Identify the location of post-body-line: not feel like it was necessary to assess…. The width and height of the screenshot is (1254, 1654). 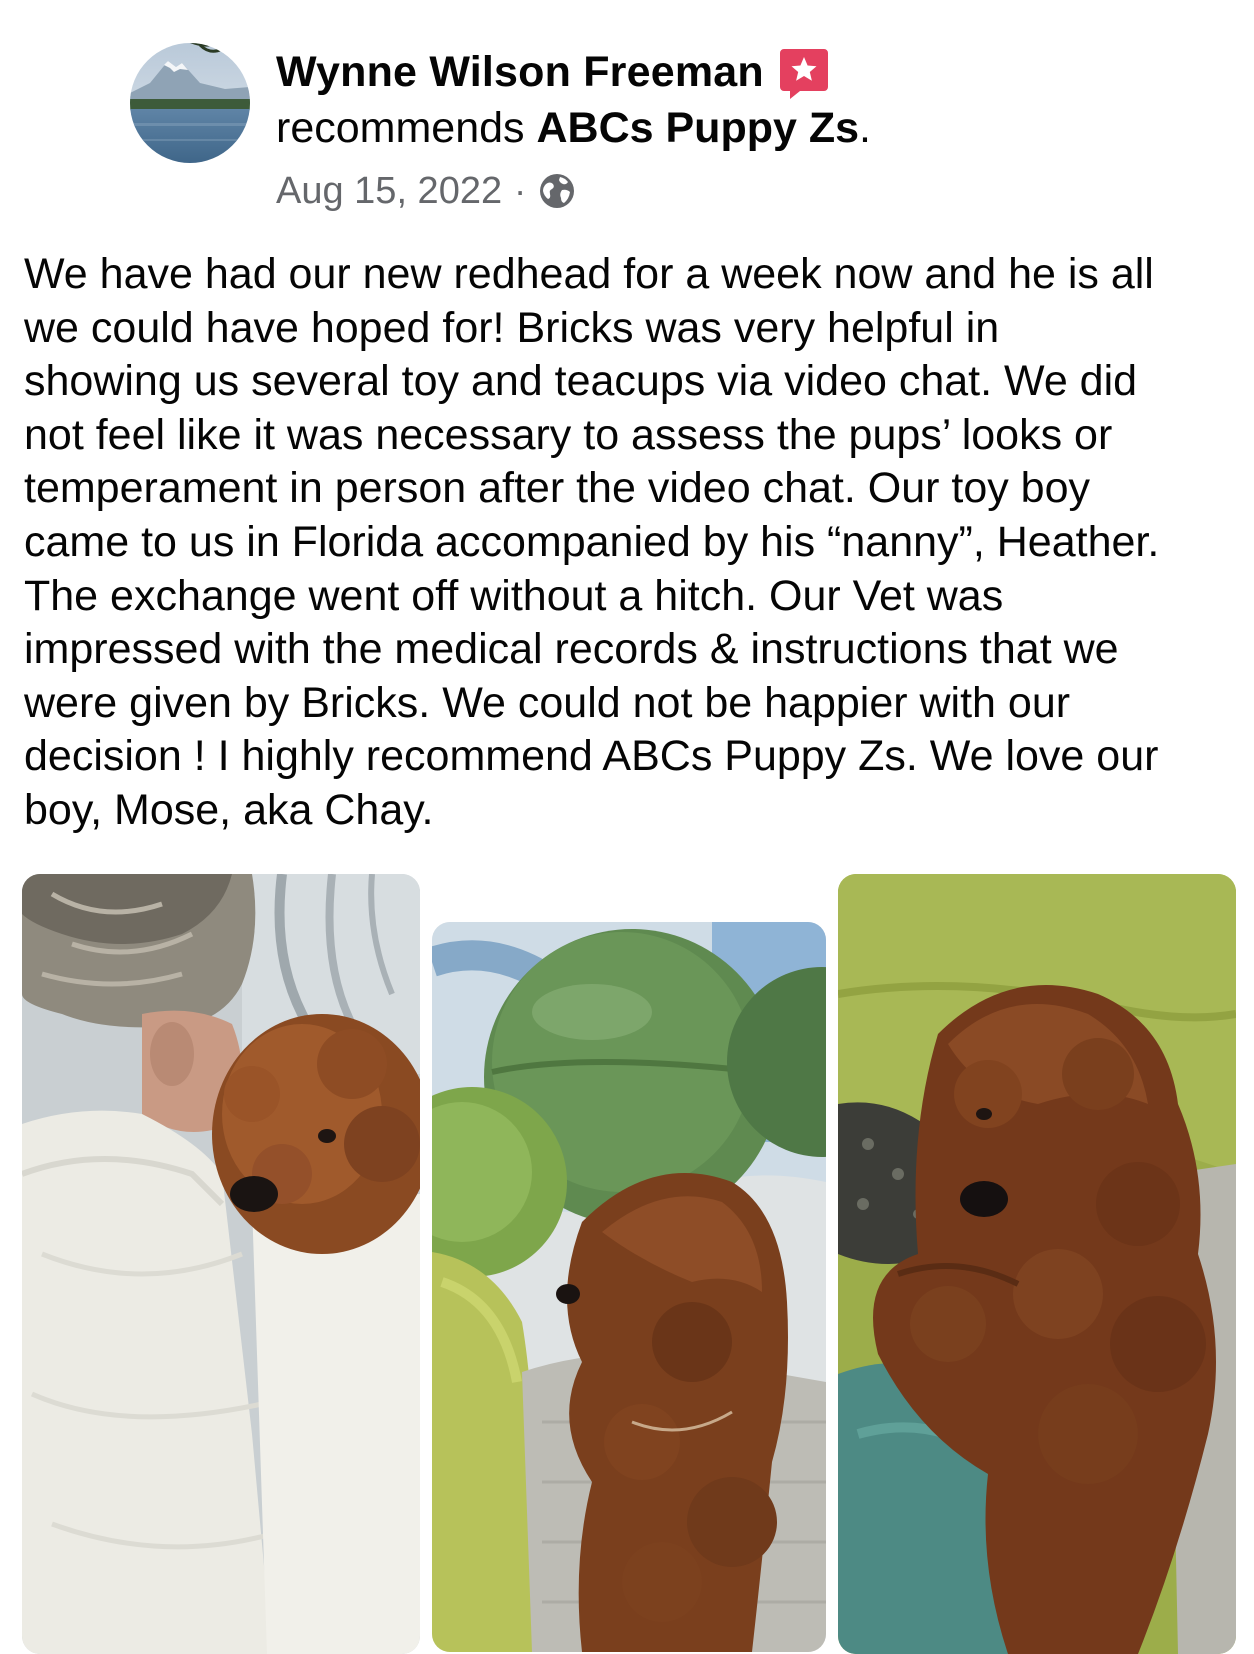
(568, 434).